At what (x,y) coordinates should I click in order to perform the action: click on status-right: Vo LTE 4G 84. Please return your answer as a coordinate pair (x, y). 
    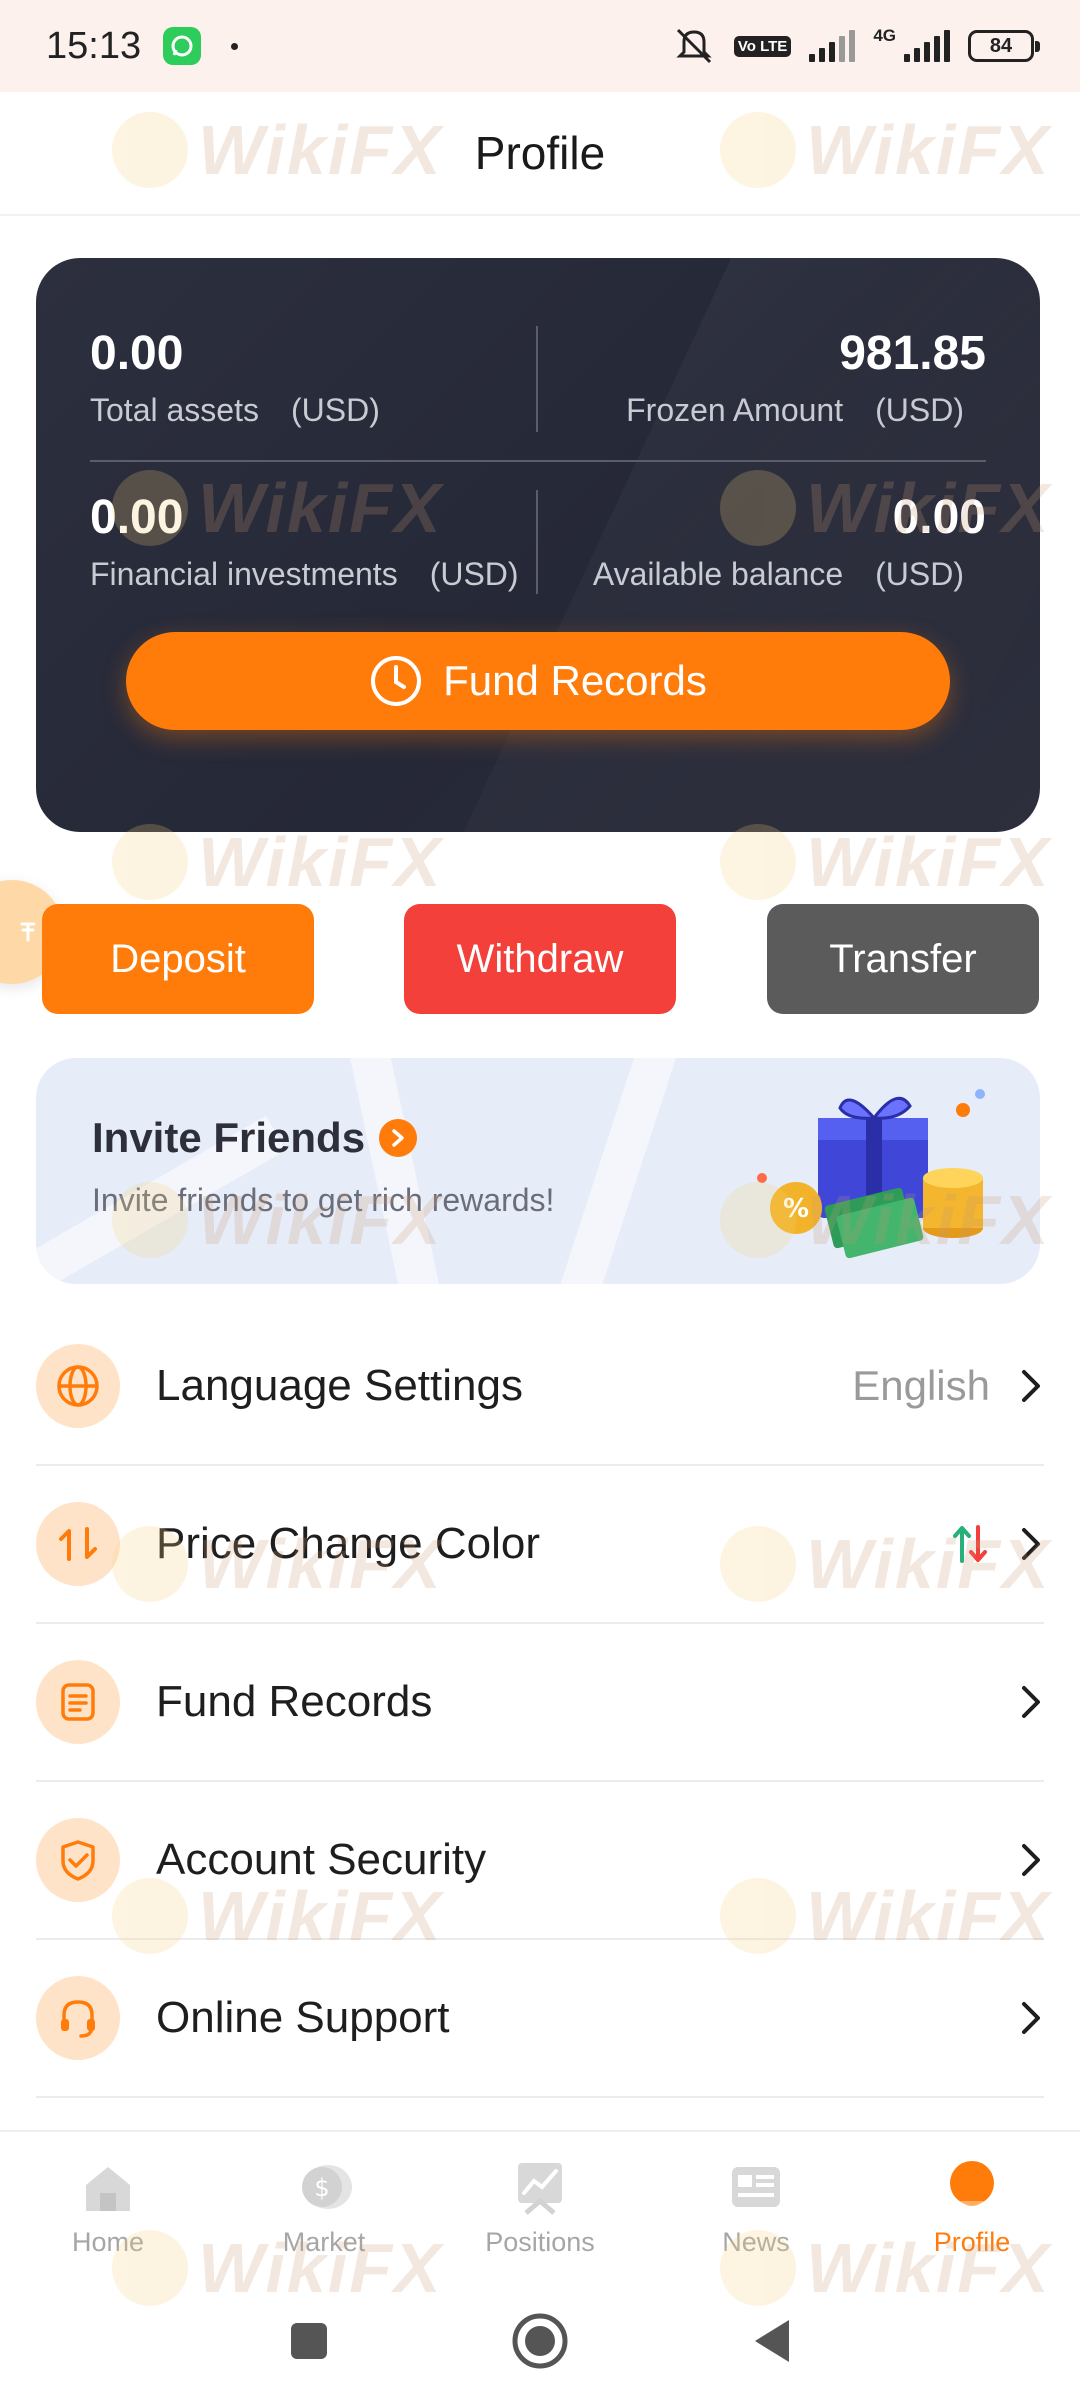
    Looking at the image, I should click on (856, 46).